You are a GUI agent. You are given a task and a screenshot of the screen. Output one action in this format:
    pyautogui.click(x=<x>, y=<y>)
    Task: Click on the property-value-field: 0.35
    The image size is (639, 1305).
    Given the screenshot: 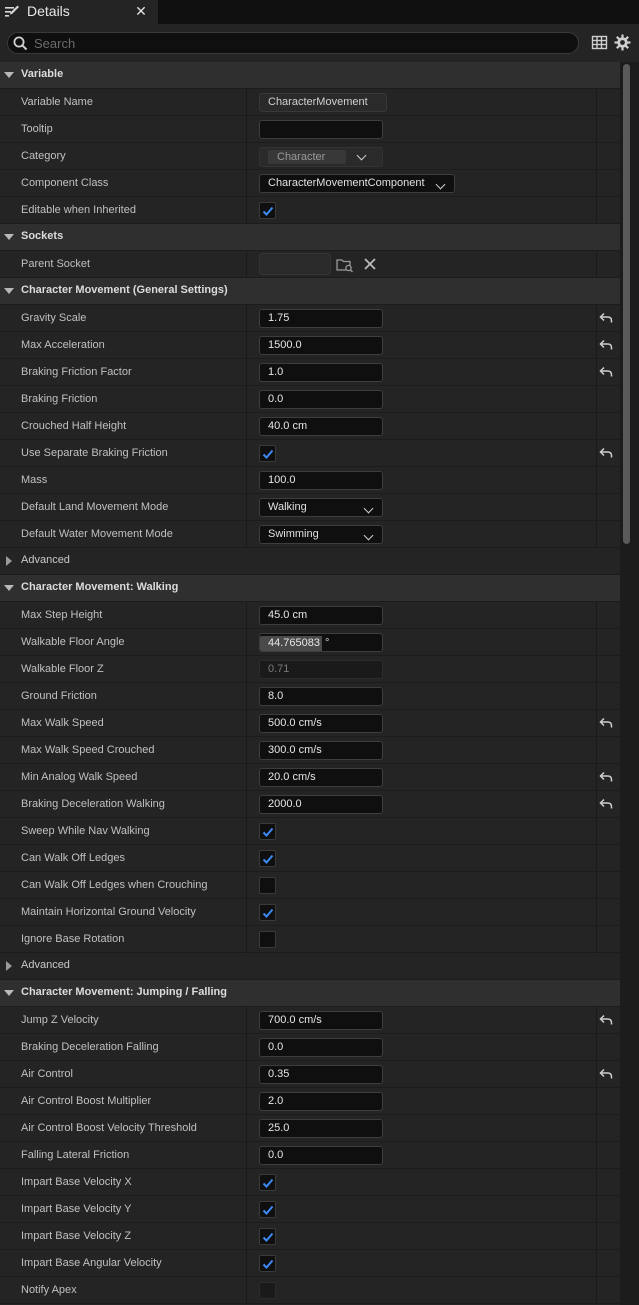 What is the action you would take?
    pyautogui.click(x=321, y=1074)
    